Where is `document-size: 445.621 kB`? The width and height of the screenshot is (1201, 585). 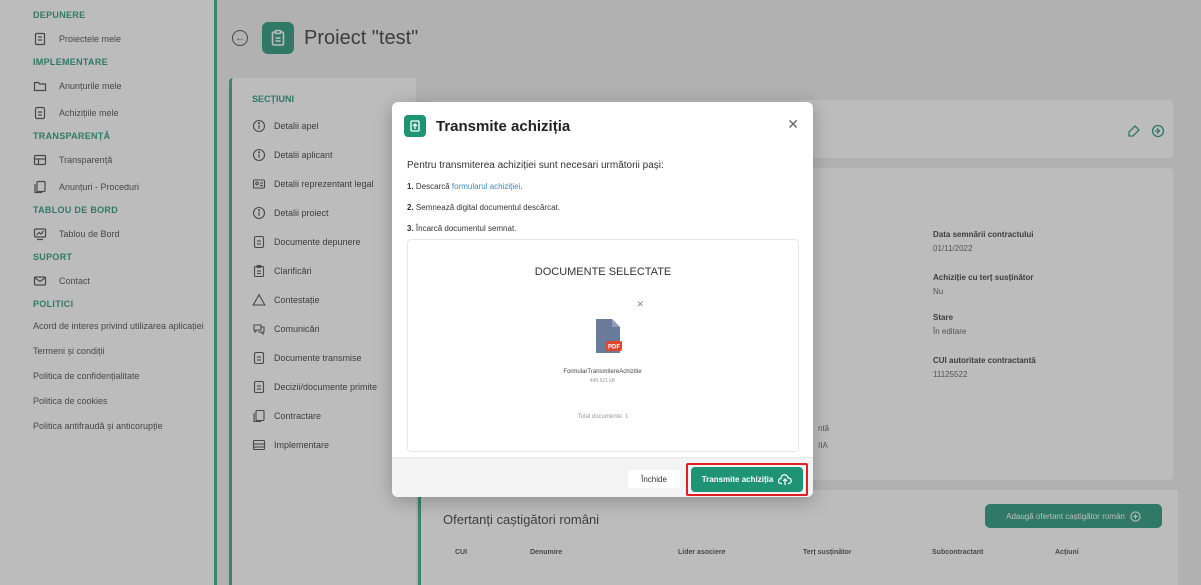
document-size: 445.621 kB is located at coordinates (602, 381).